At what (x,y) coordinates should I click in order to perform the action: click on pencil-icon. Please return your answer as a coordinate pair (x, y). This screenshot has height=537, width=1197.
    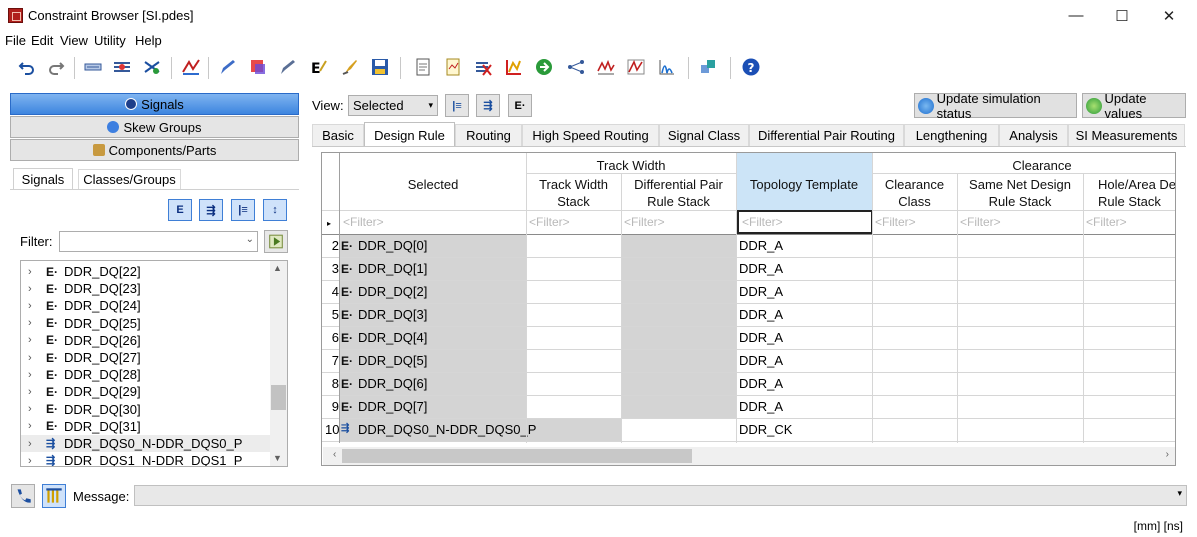
    Looking at the image, I should click on (288, 67).